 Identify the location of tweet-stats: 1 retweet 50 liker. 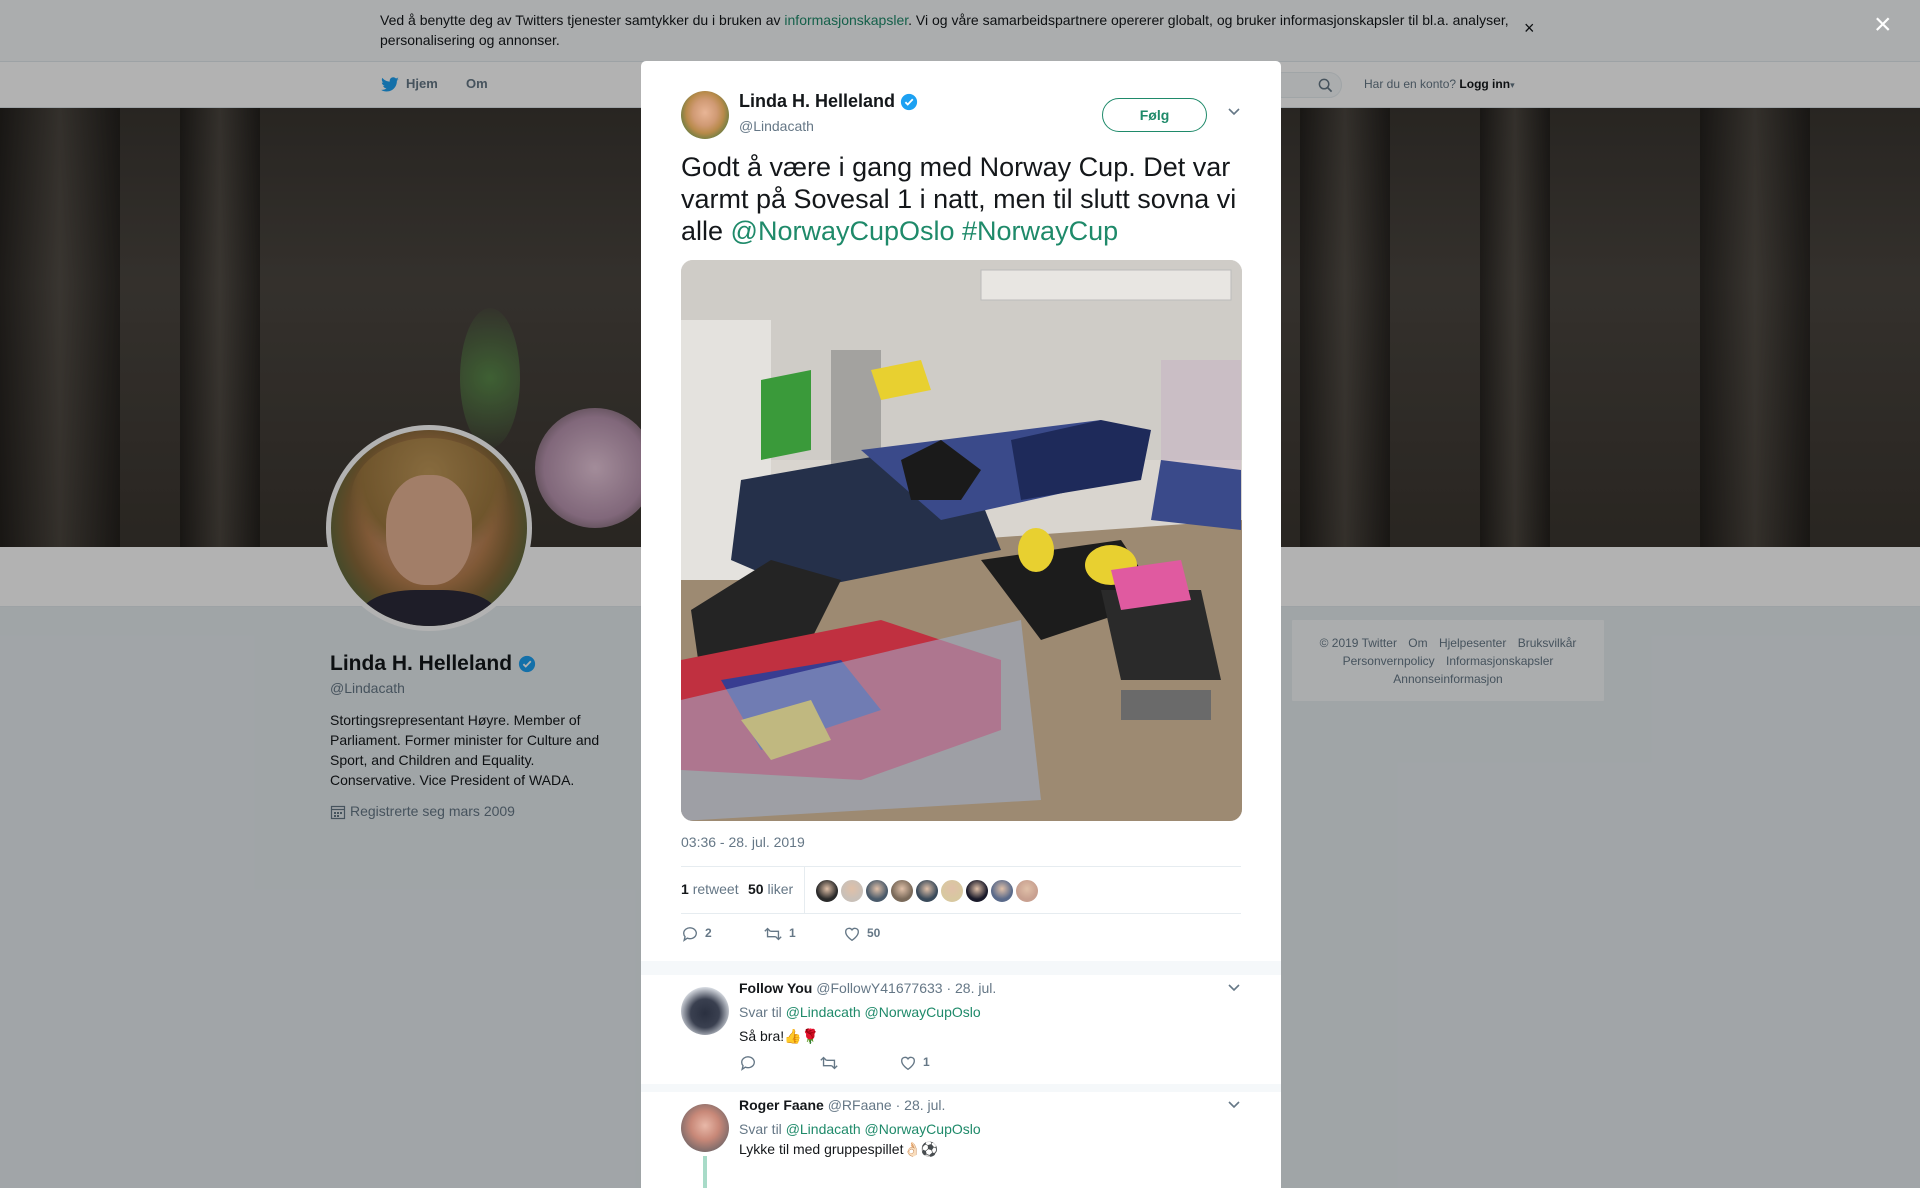
(961, 890).